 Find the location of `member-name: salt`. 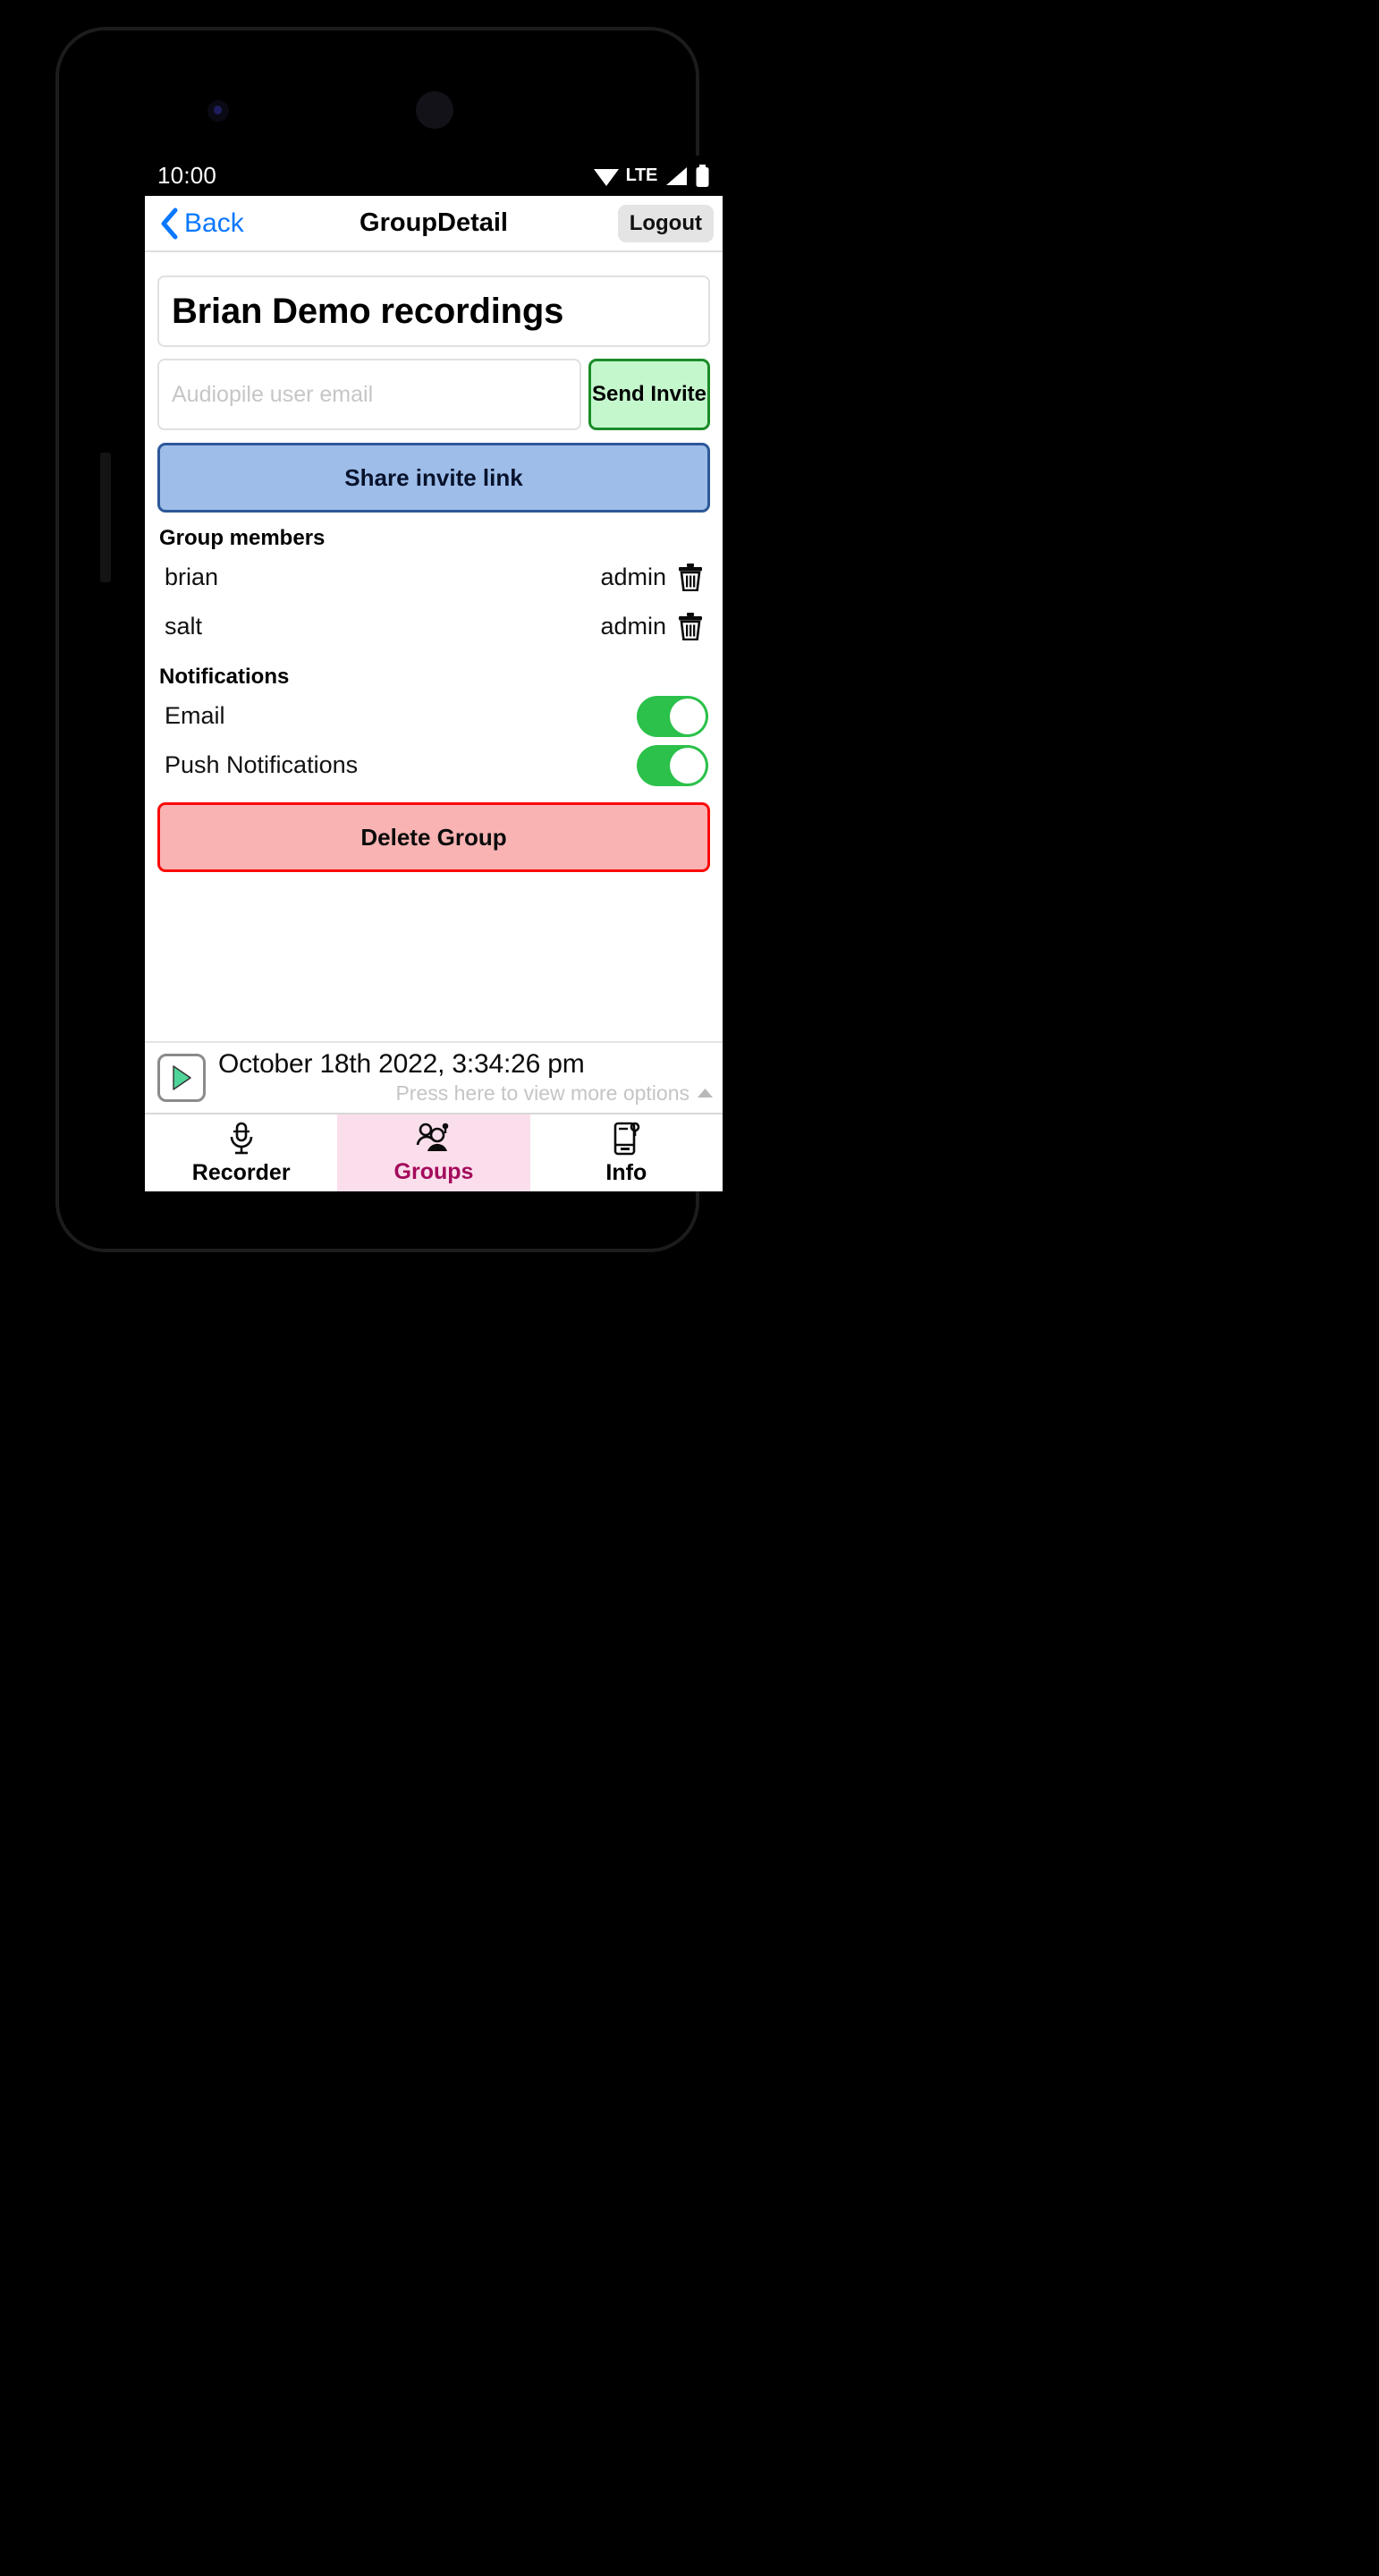

member-name: salt is located at coordinates (184, 626).